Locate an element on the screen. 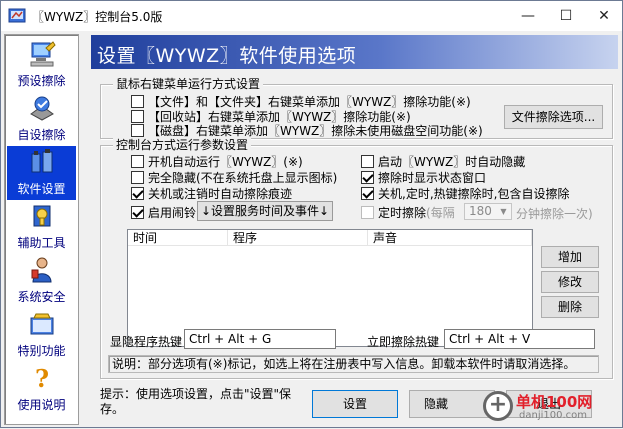 The width and height of the screenshot is (623, 429). app-icon is located at coordinates (17, 15).